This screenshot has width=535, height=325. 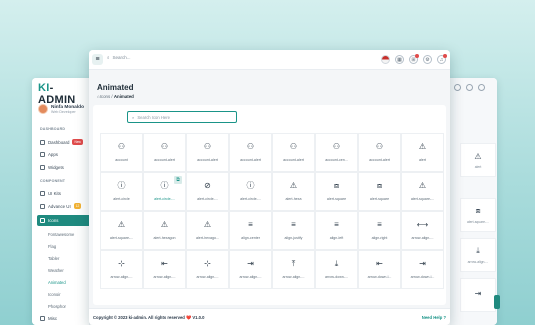 What do you see at coordinates (445, 56) in the screenshot?
I see `notification-dot` at bounding box center [445, 56].